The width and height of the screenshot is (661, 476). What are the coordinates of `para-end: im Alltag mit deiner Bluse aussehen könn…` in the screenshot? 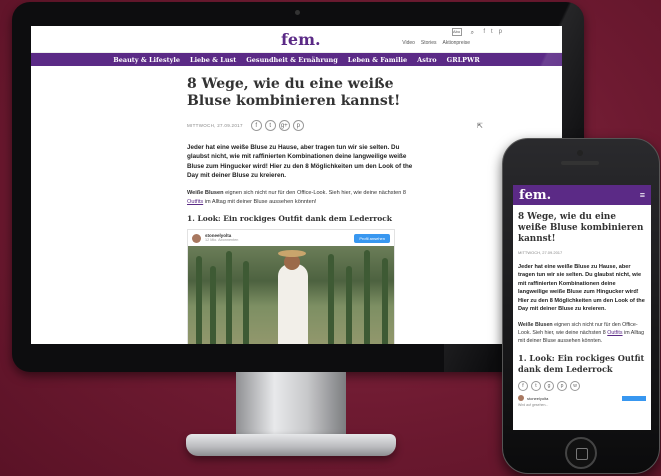 It's located at (260, 201).